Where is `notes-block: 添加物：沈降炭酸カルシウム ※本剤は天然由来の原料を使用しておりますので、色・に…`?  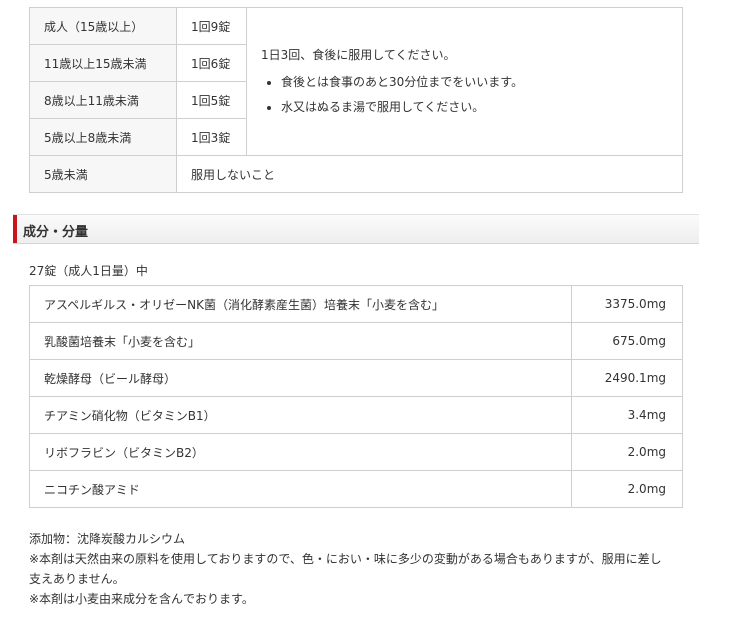
notes-block: 添加物：沈降炭酸カルシウム ※本剤は天然由来の原料を使用しておりますので、色・に… is located at coordinates (349, 569).